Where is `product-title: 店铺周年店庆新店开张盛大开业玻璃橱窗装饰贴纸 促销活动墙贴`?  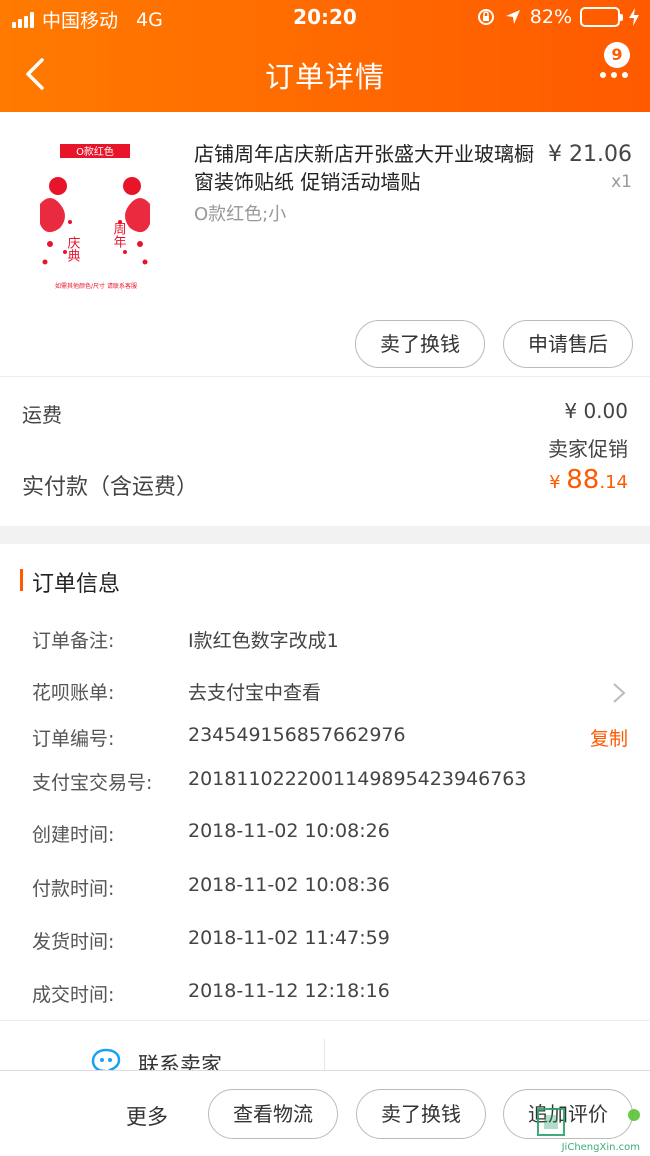 product-title: 店铺周年店庆新店开张盛大开业玻璃橱窗装饰贴纸 促销活动墙贴 is located at coordinates (369, 168).